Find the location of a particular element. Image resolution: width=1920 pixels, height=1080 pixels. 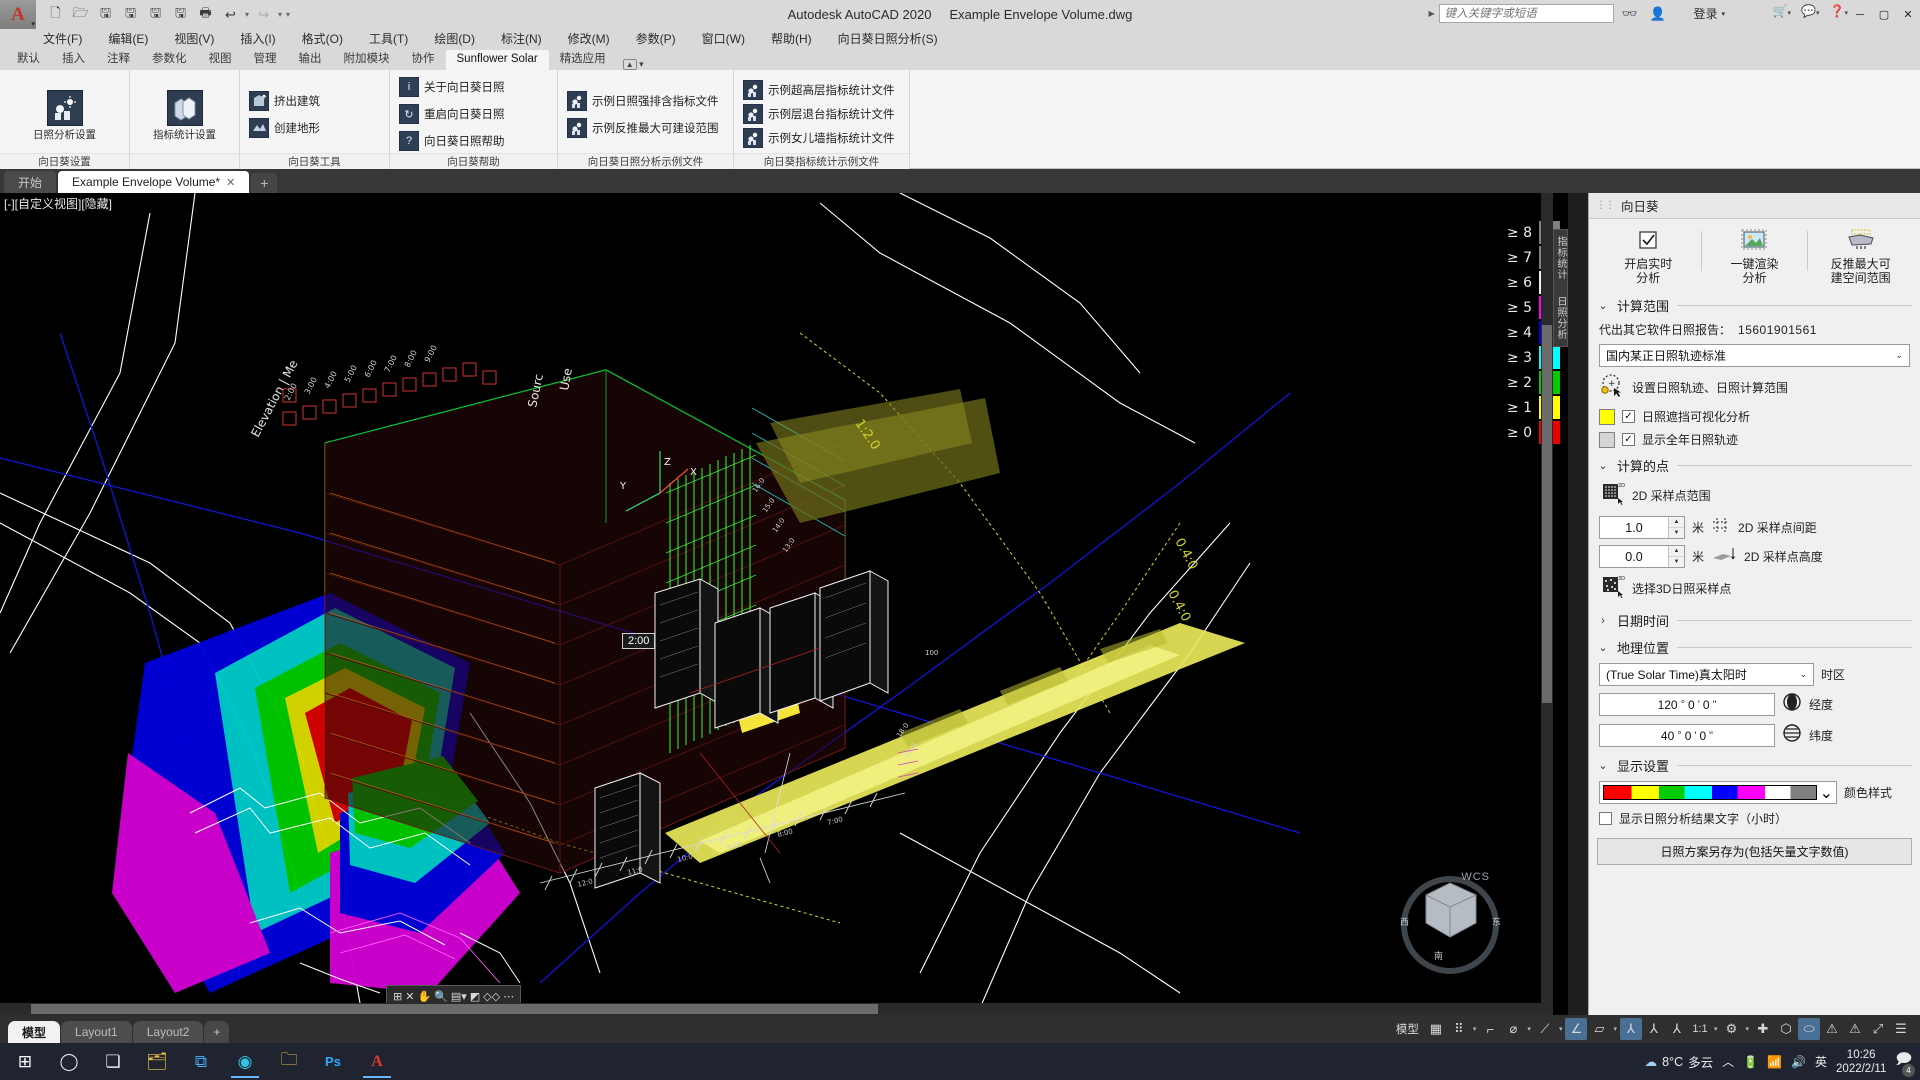

layout-tab-layout2: Layout2 is located at coordinates (168, 1032).